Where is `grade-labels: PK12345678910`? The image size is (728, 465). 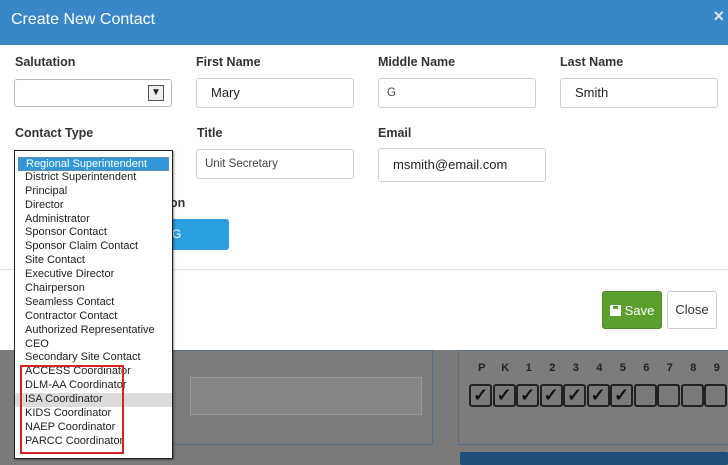 grade-labels: PK12345678910 is located at coordinates (599, 368).